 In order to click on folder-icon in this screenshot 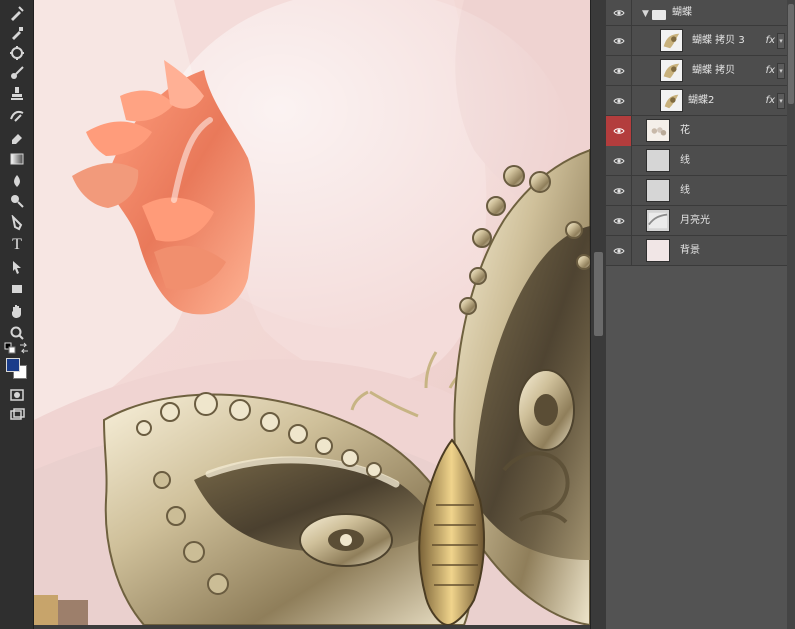, I will do `click(659, 15)`.